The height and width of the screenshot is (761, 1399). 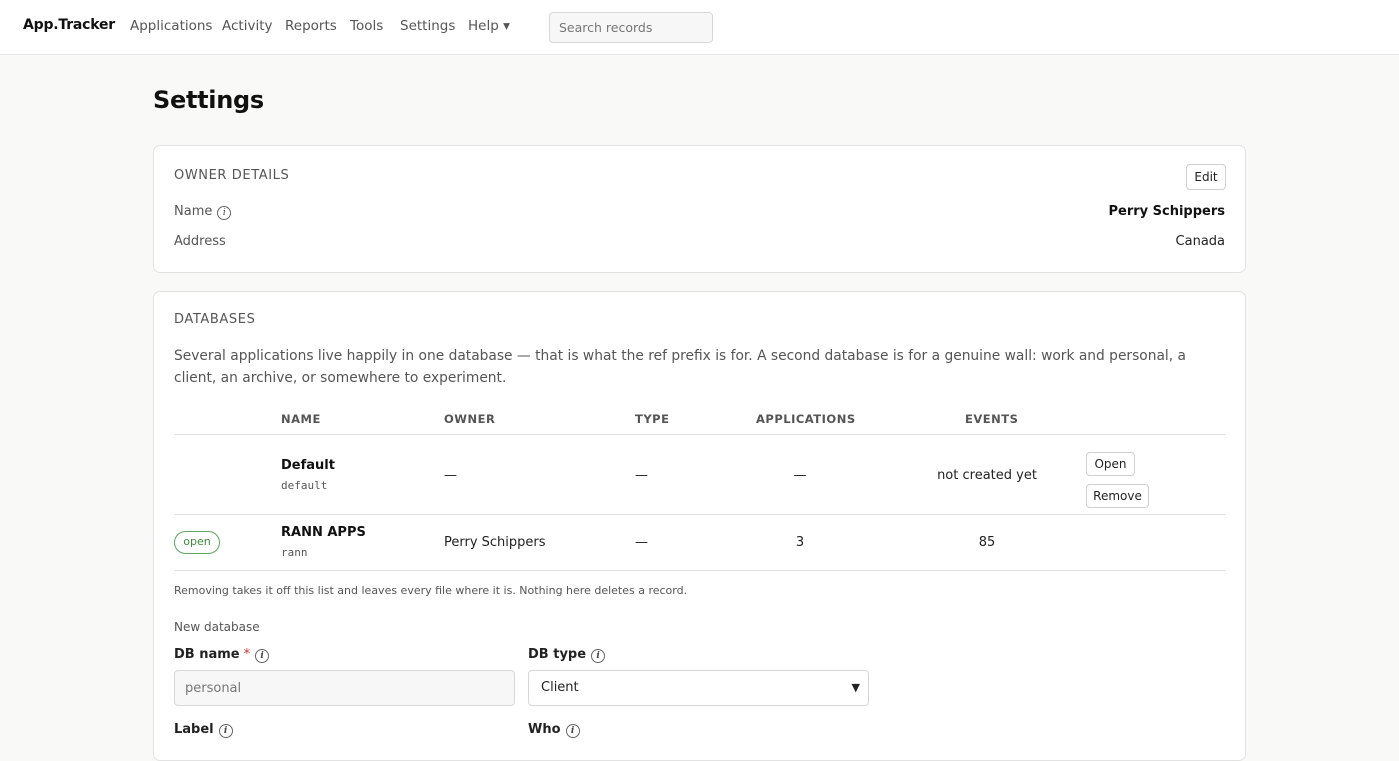 I want to click on who-field-label: Who i, so click(x=554, y=730).